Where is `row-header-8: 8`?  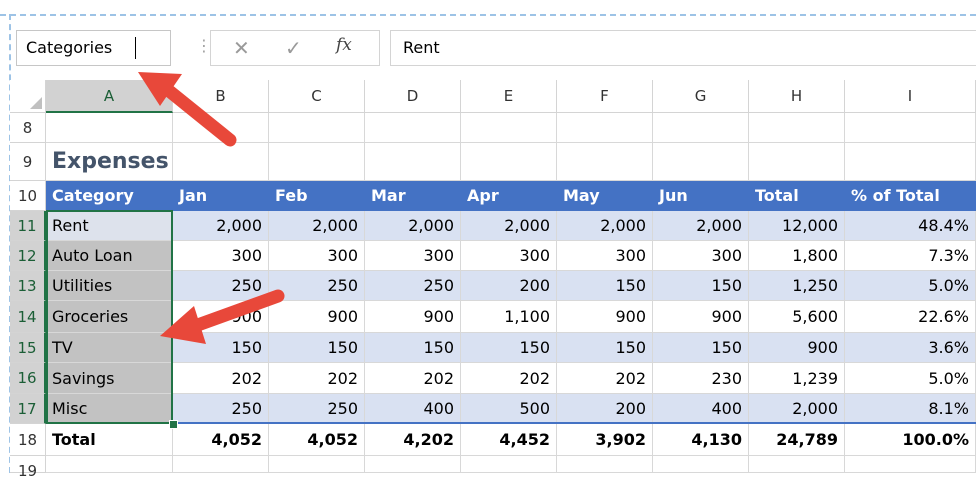
row-header-8: 8 is located at coordinates (28, 128).